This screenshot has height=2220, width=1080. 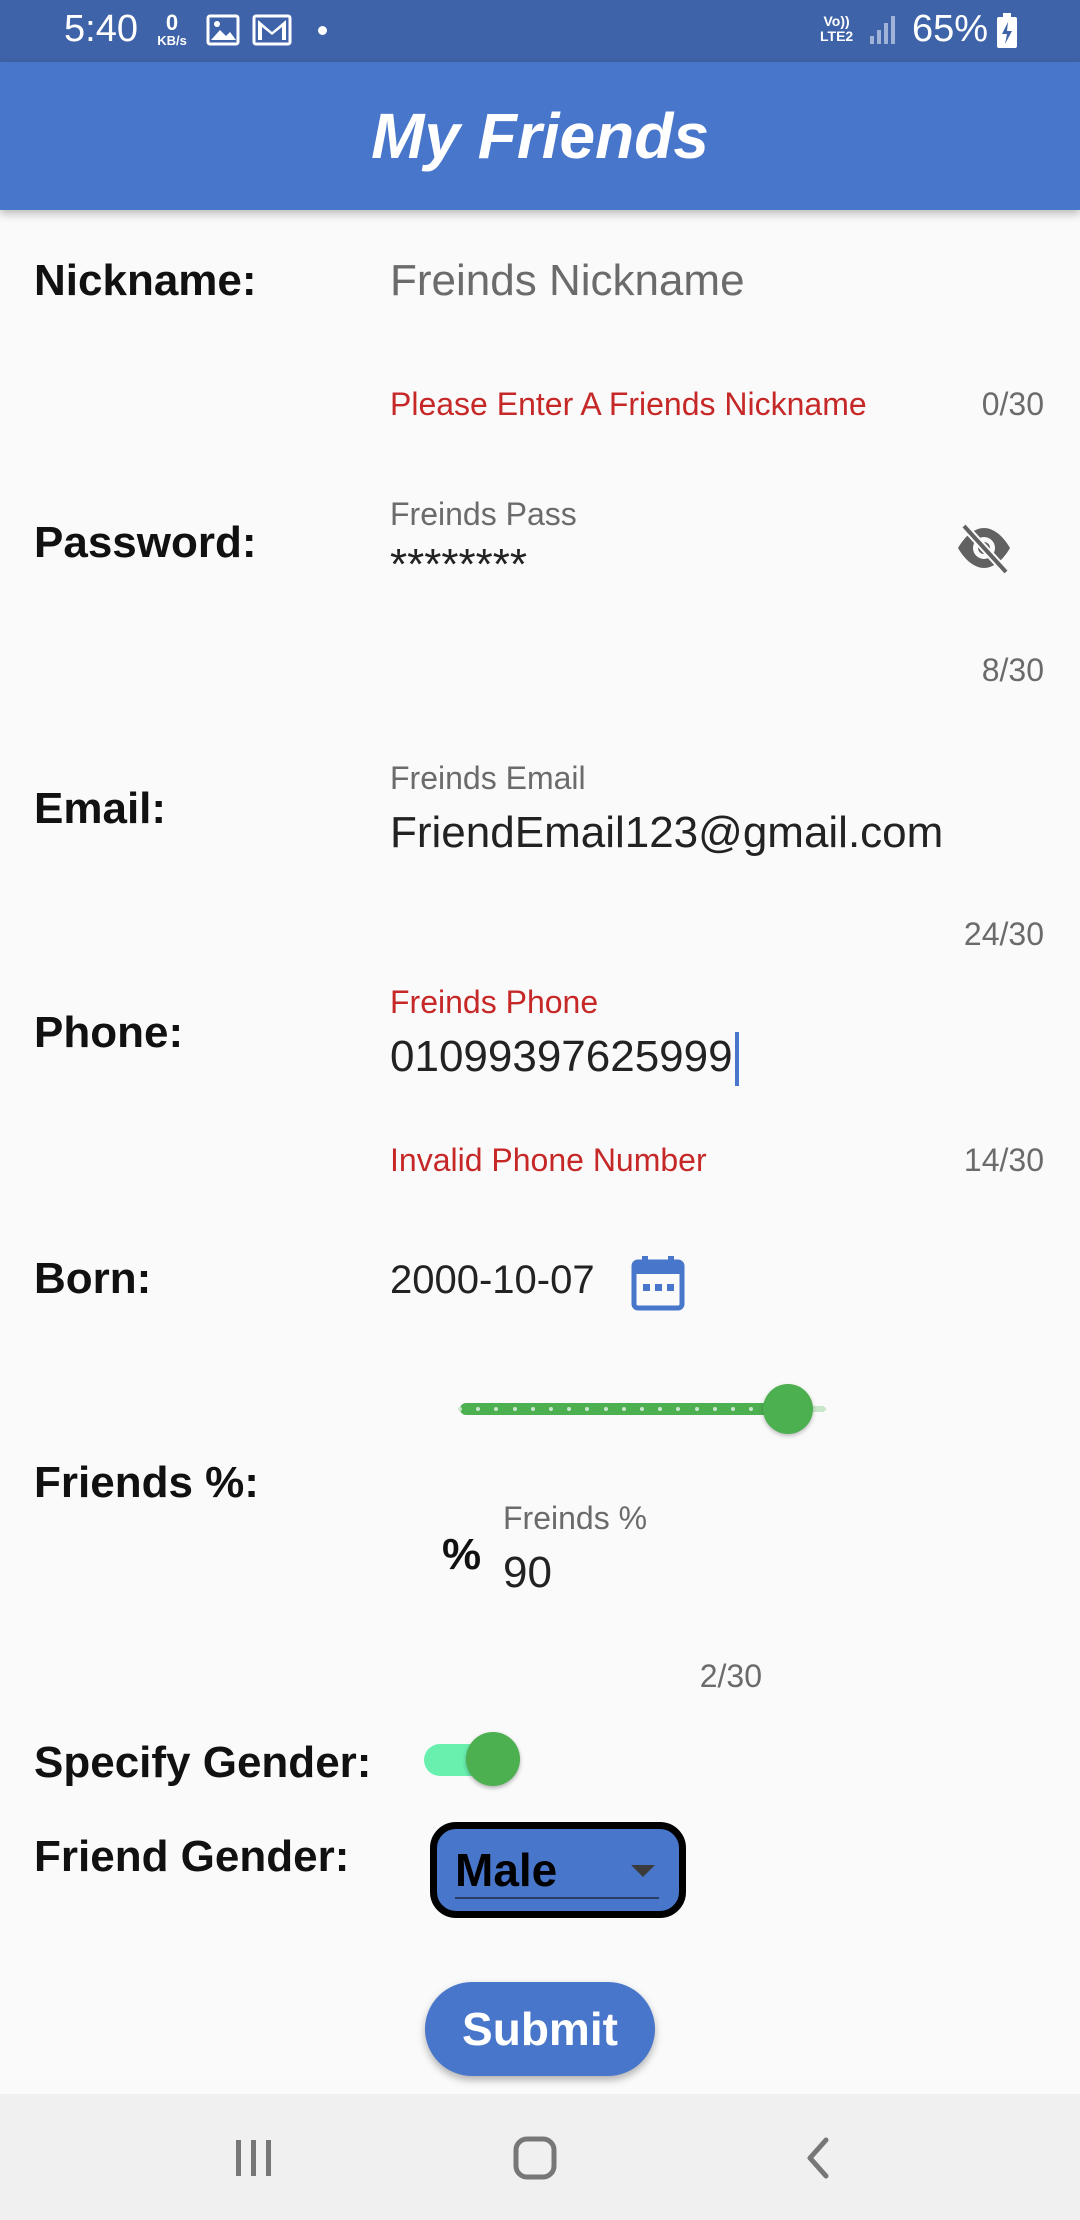 I want to click on submit-button: Submit, so click(x=540, y=2029).